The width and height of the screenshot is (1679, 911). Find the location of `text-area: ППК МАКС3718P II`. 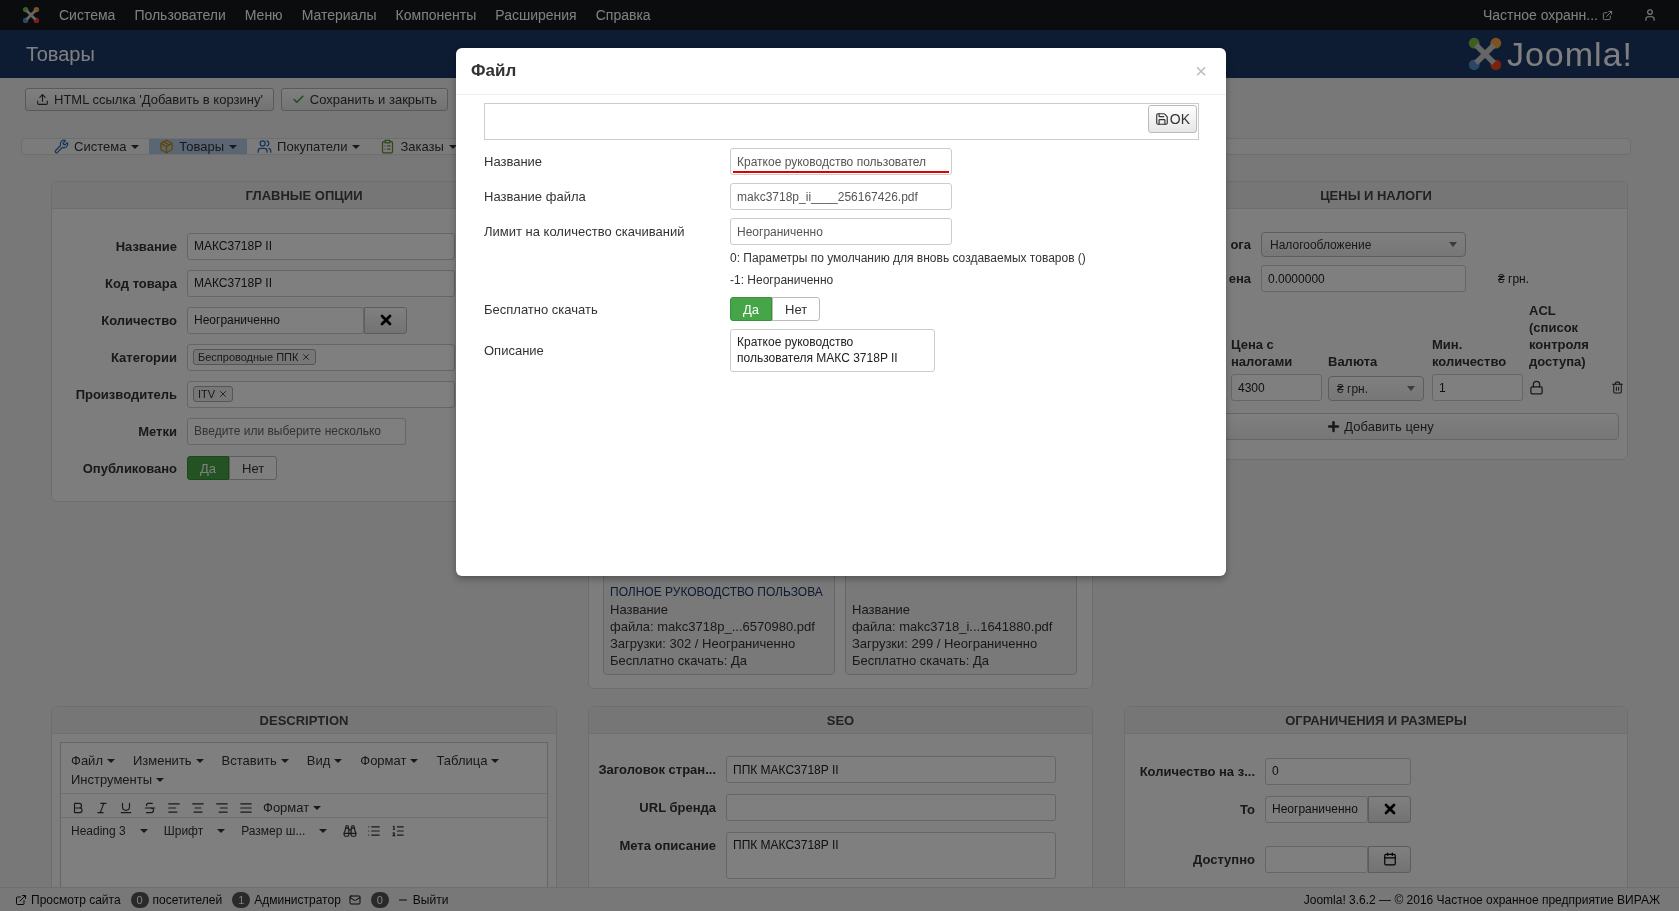

text-area: ППК МАКС3718P II is located at coordinates (891, 855).